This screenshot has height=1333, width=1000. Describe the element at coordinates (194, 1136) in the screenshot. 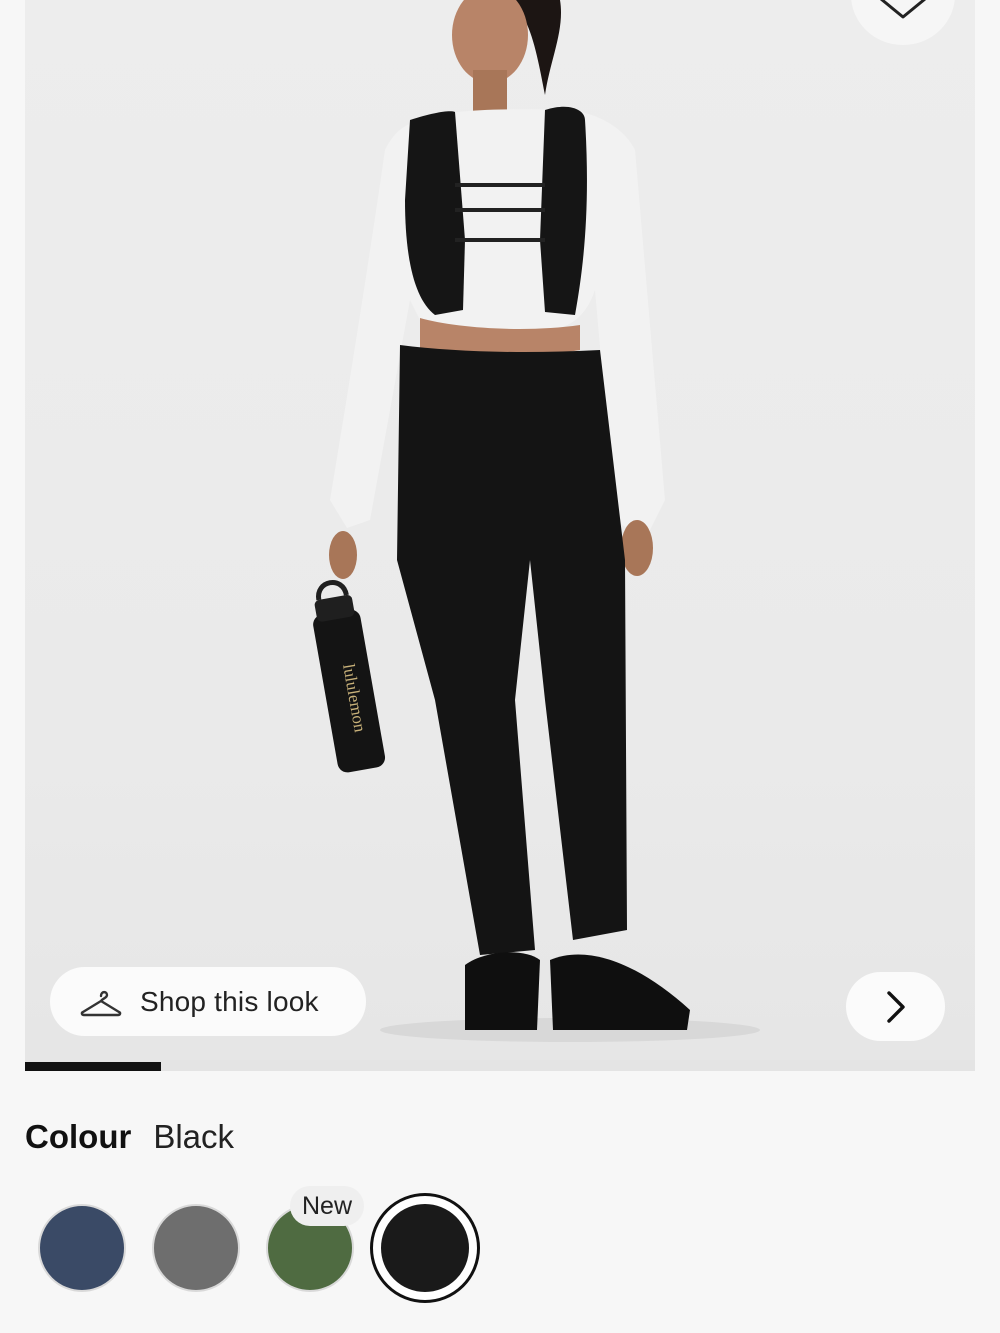

I see `colour-value: Black` at that location.